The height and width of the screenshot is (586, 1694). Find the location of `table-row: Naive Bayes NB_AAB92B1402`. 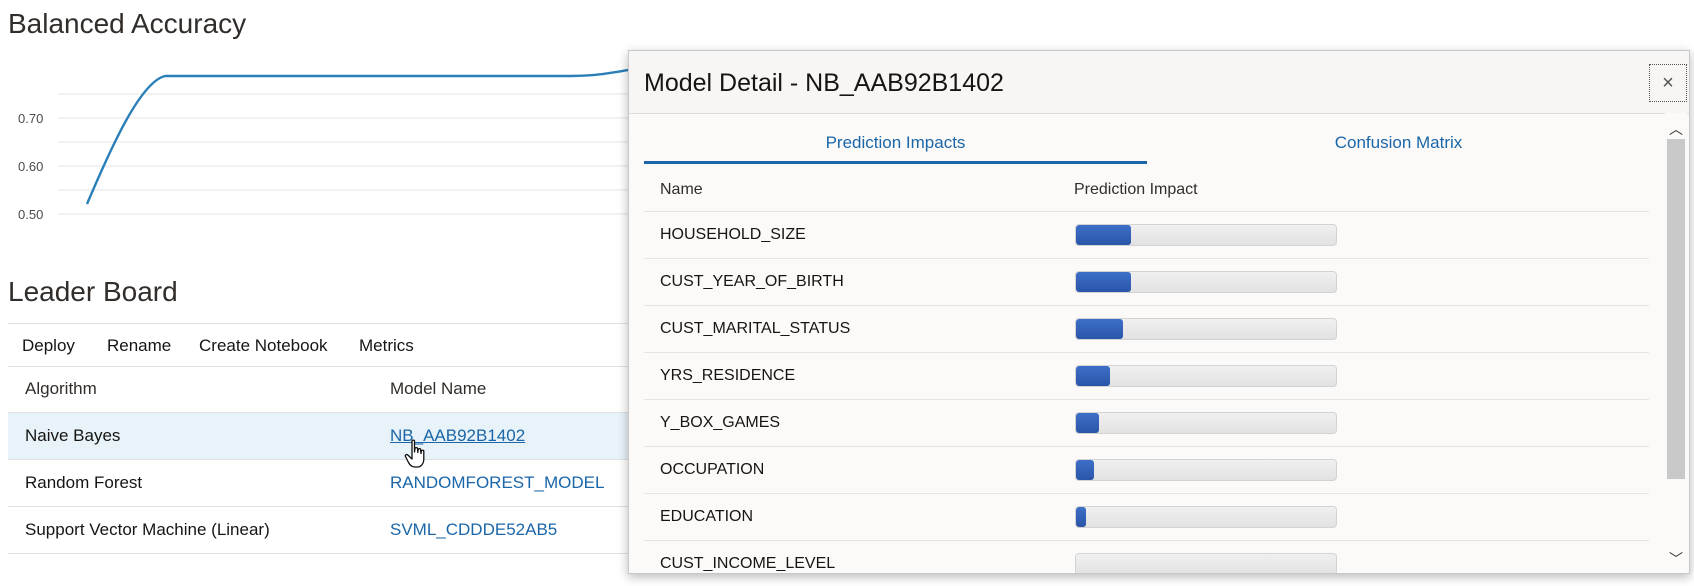

table-row: Naive Bayes NB_AAB92B1402 is located at coordinates (318, 436).